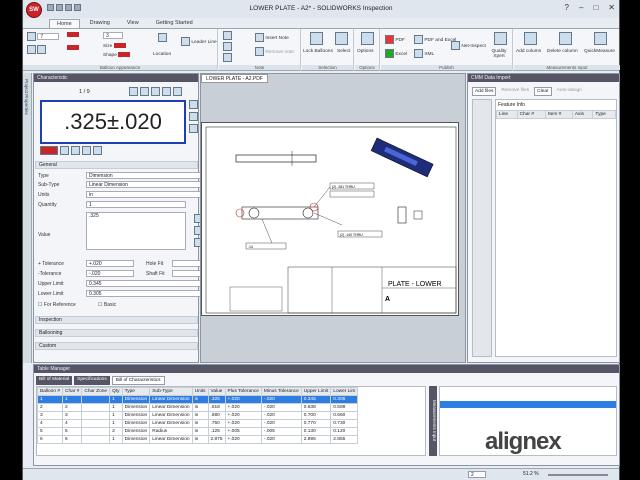  I want to click on lock-balloons-icon, so click(316, 38).